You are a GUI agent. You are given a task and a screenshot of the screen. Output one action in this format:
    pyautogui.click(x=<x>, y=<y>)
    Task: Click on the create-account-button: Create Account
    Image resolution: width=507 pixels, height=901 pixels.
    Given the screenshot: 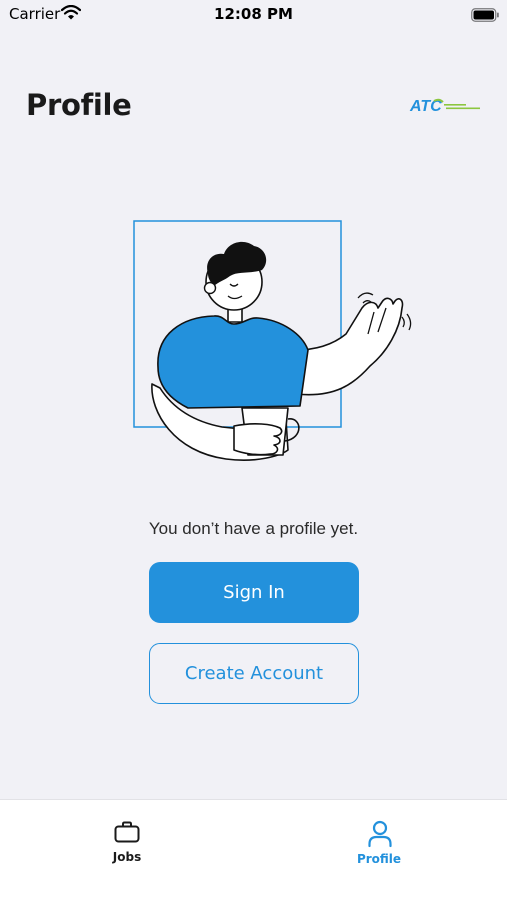 What is the action you would take?
    pyautogui.click(x=254, y=673)
    